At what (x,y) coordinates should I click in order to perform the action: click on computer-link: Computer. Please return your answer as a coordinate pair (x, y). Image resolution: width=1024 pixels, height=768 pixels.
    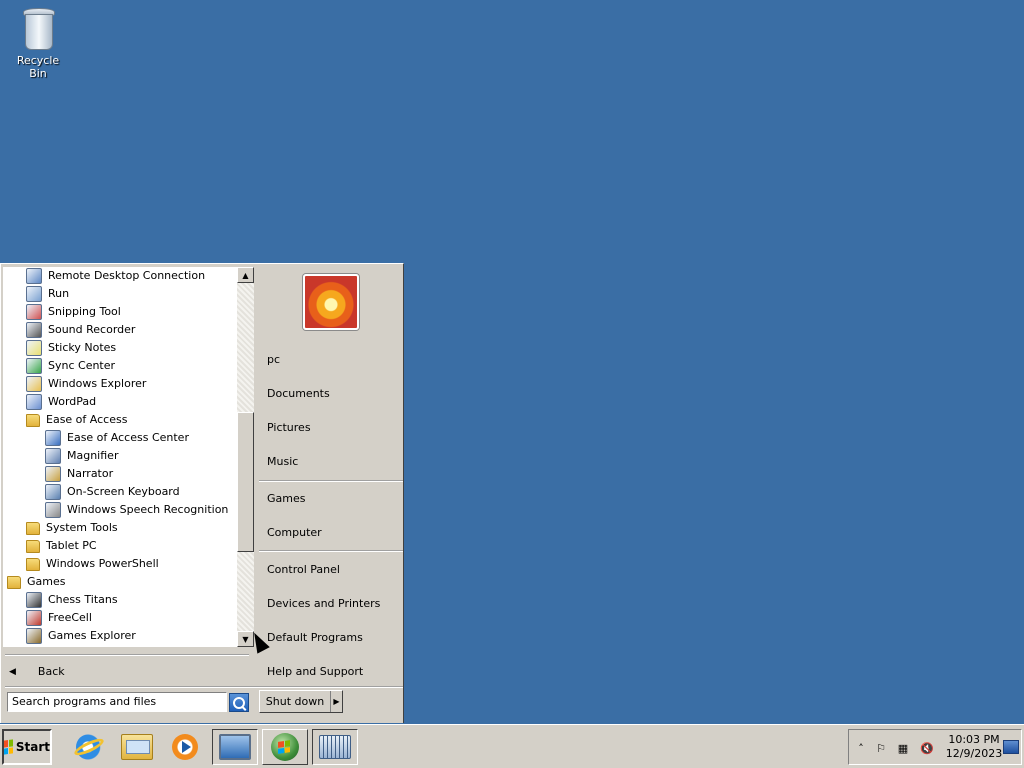
    Looking at the image, I should click on (294, 533).